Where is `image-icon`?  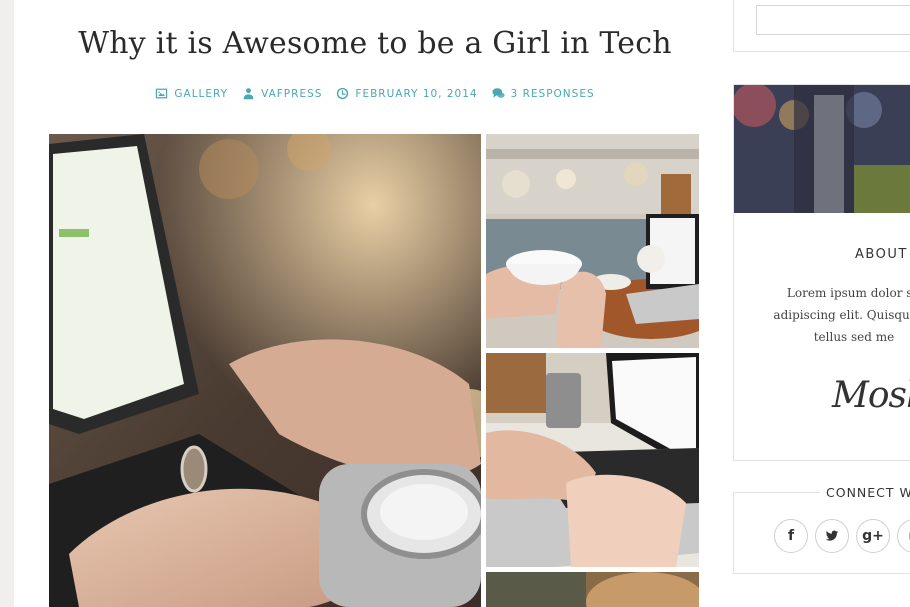
image-icon is located at coordinates (162, 93).